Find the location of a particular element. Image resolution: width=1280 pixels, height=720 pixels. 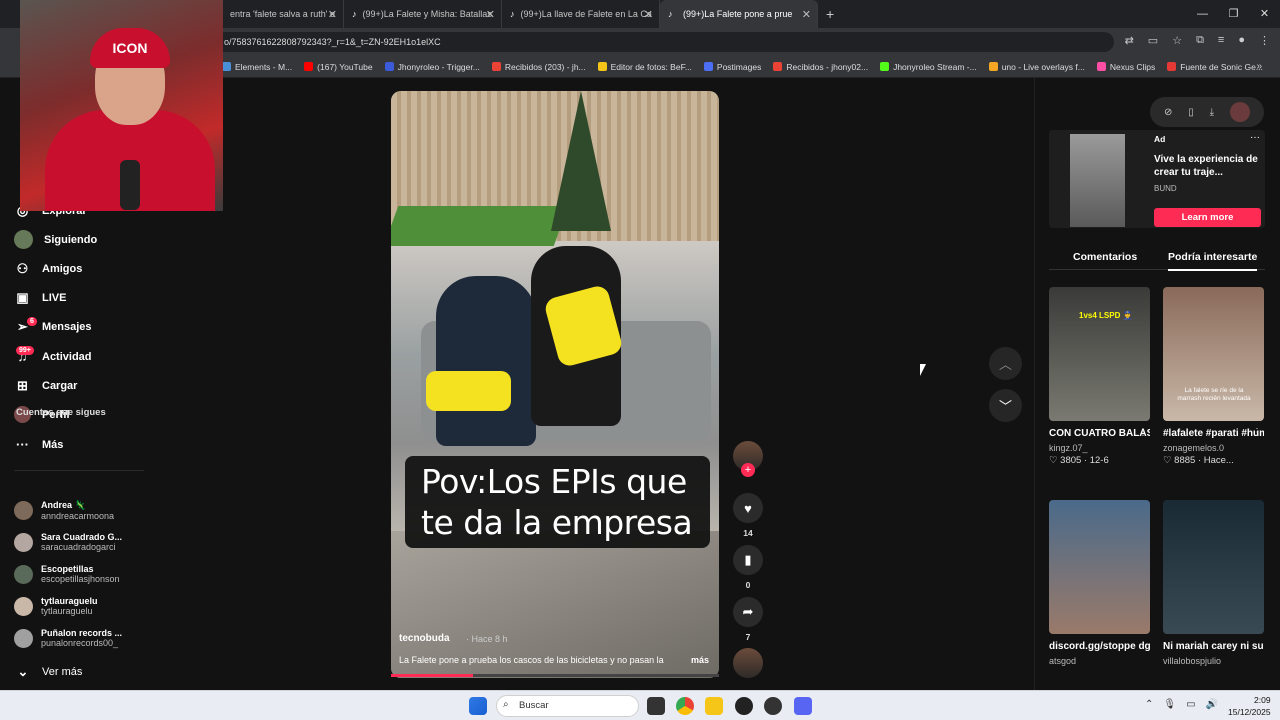

download-icon: ⤓ is located at coordinates (1212, 112).